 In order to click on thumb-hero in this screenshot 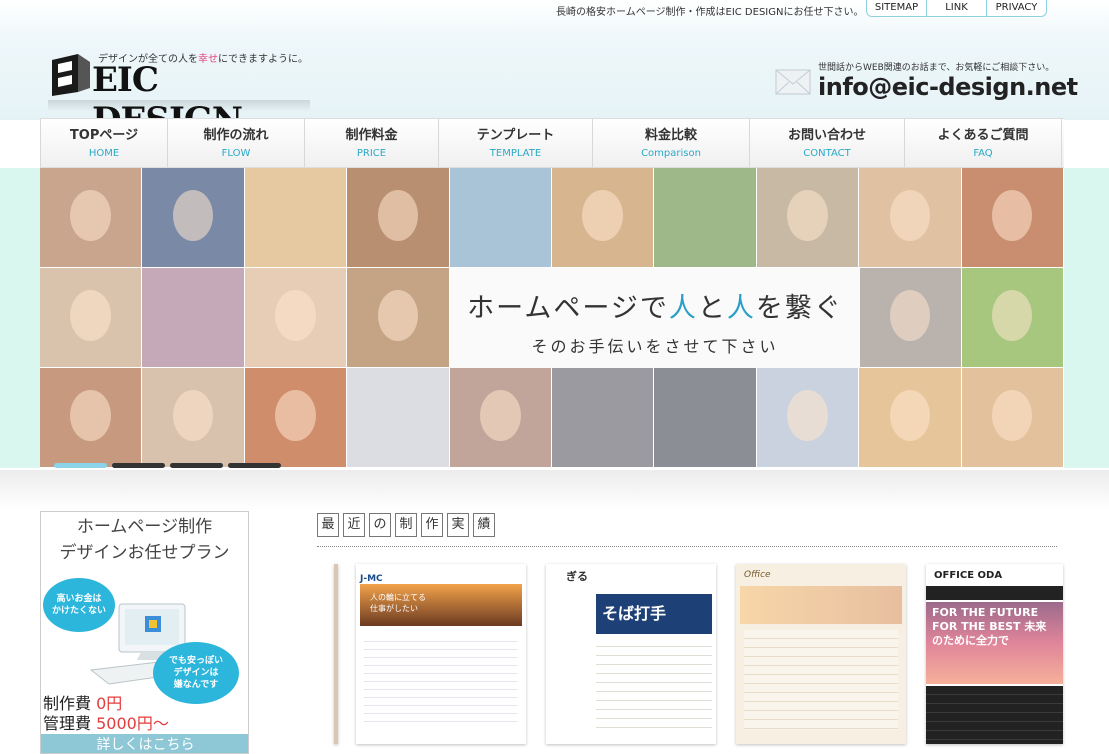, I will do `click(821, 605)`.